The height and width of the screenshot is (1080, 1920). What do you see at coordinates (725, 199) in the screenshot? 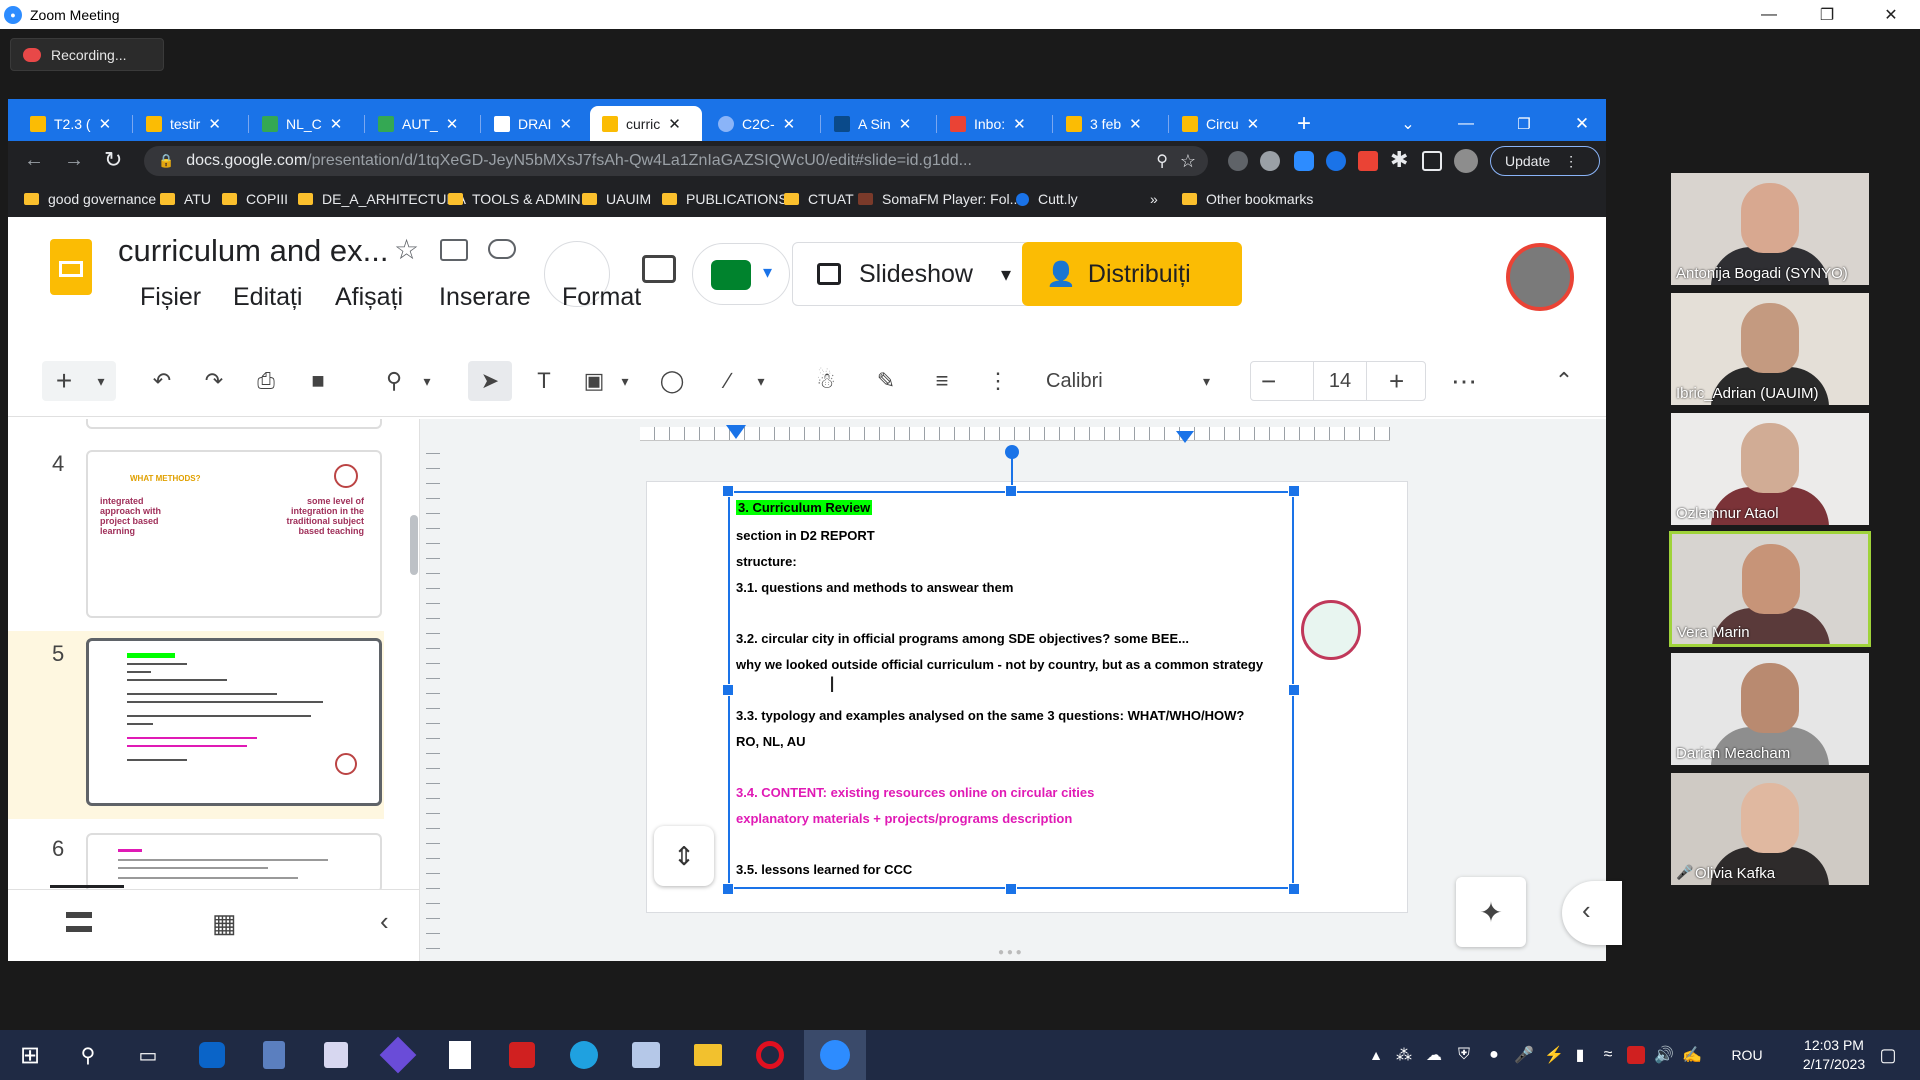
I see `bookmark-publications: PUBLICATIONS` at bounding box center [725, 199].